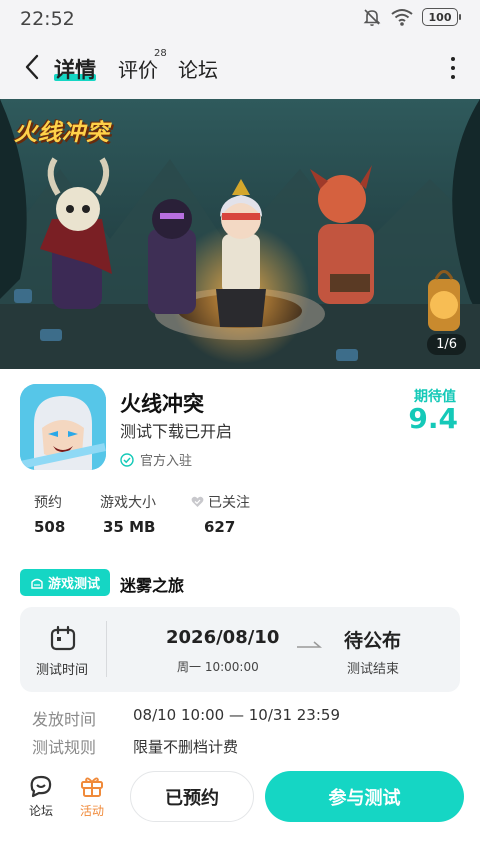  Describe the element at coordinates (373, 641) in the screenshot. I see `test-end-date: 待公布` at that location.